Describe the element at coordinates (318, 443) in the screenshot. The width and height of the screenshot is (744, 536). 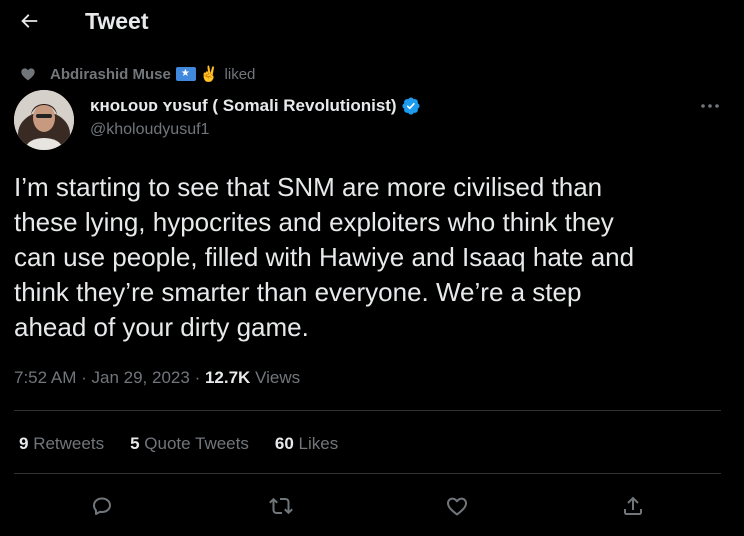
I see `likes-label: Likes` at that location.